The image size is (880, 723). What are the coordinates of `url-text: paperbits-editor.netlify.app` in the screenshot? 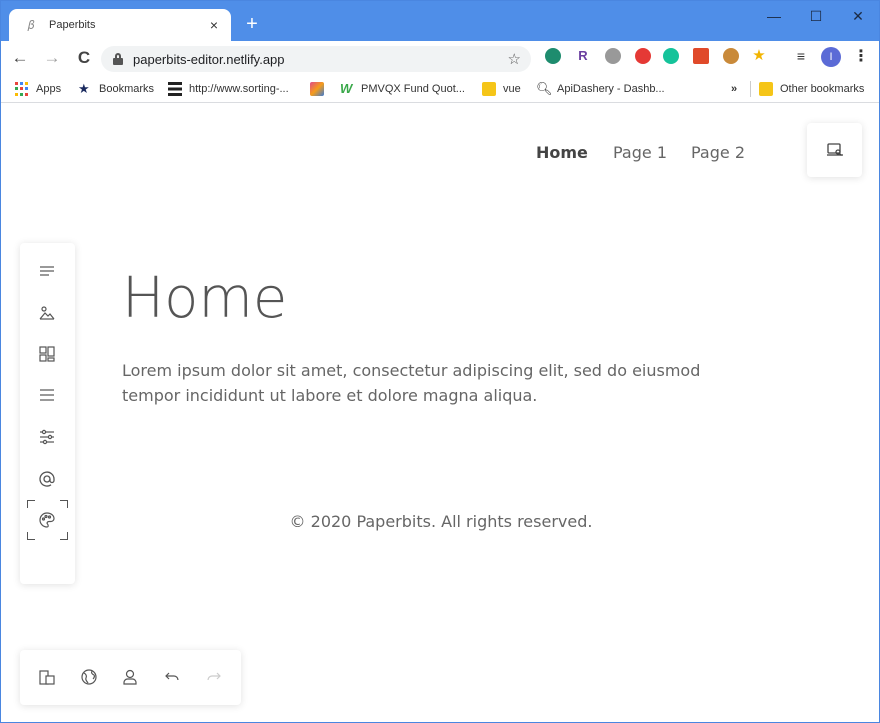 It's located at (209, 59).